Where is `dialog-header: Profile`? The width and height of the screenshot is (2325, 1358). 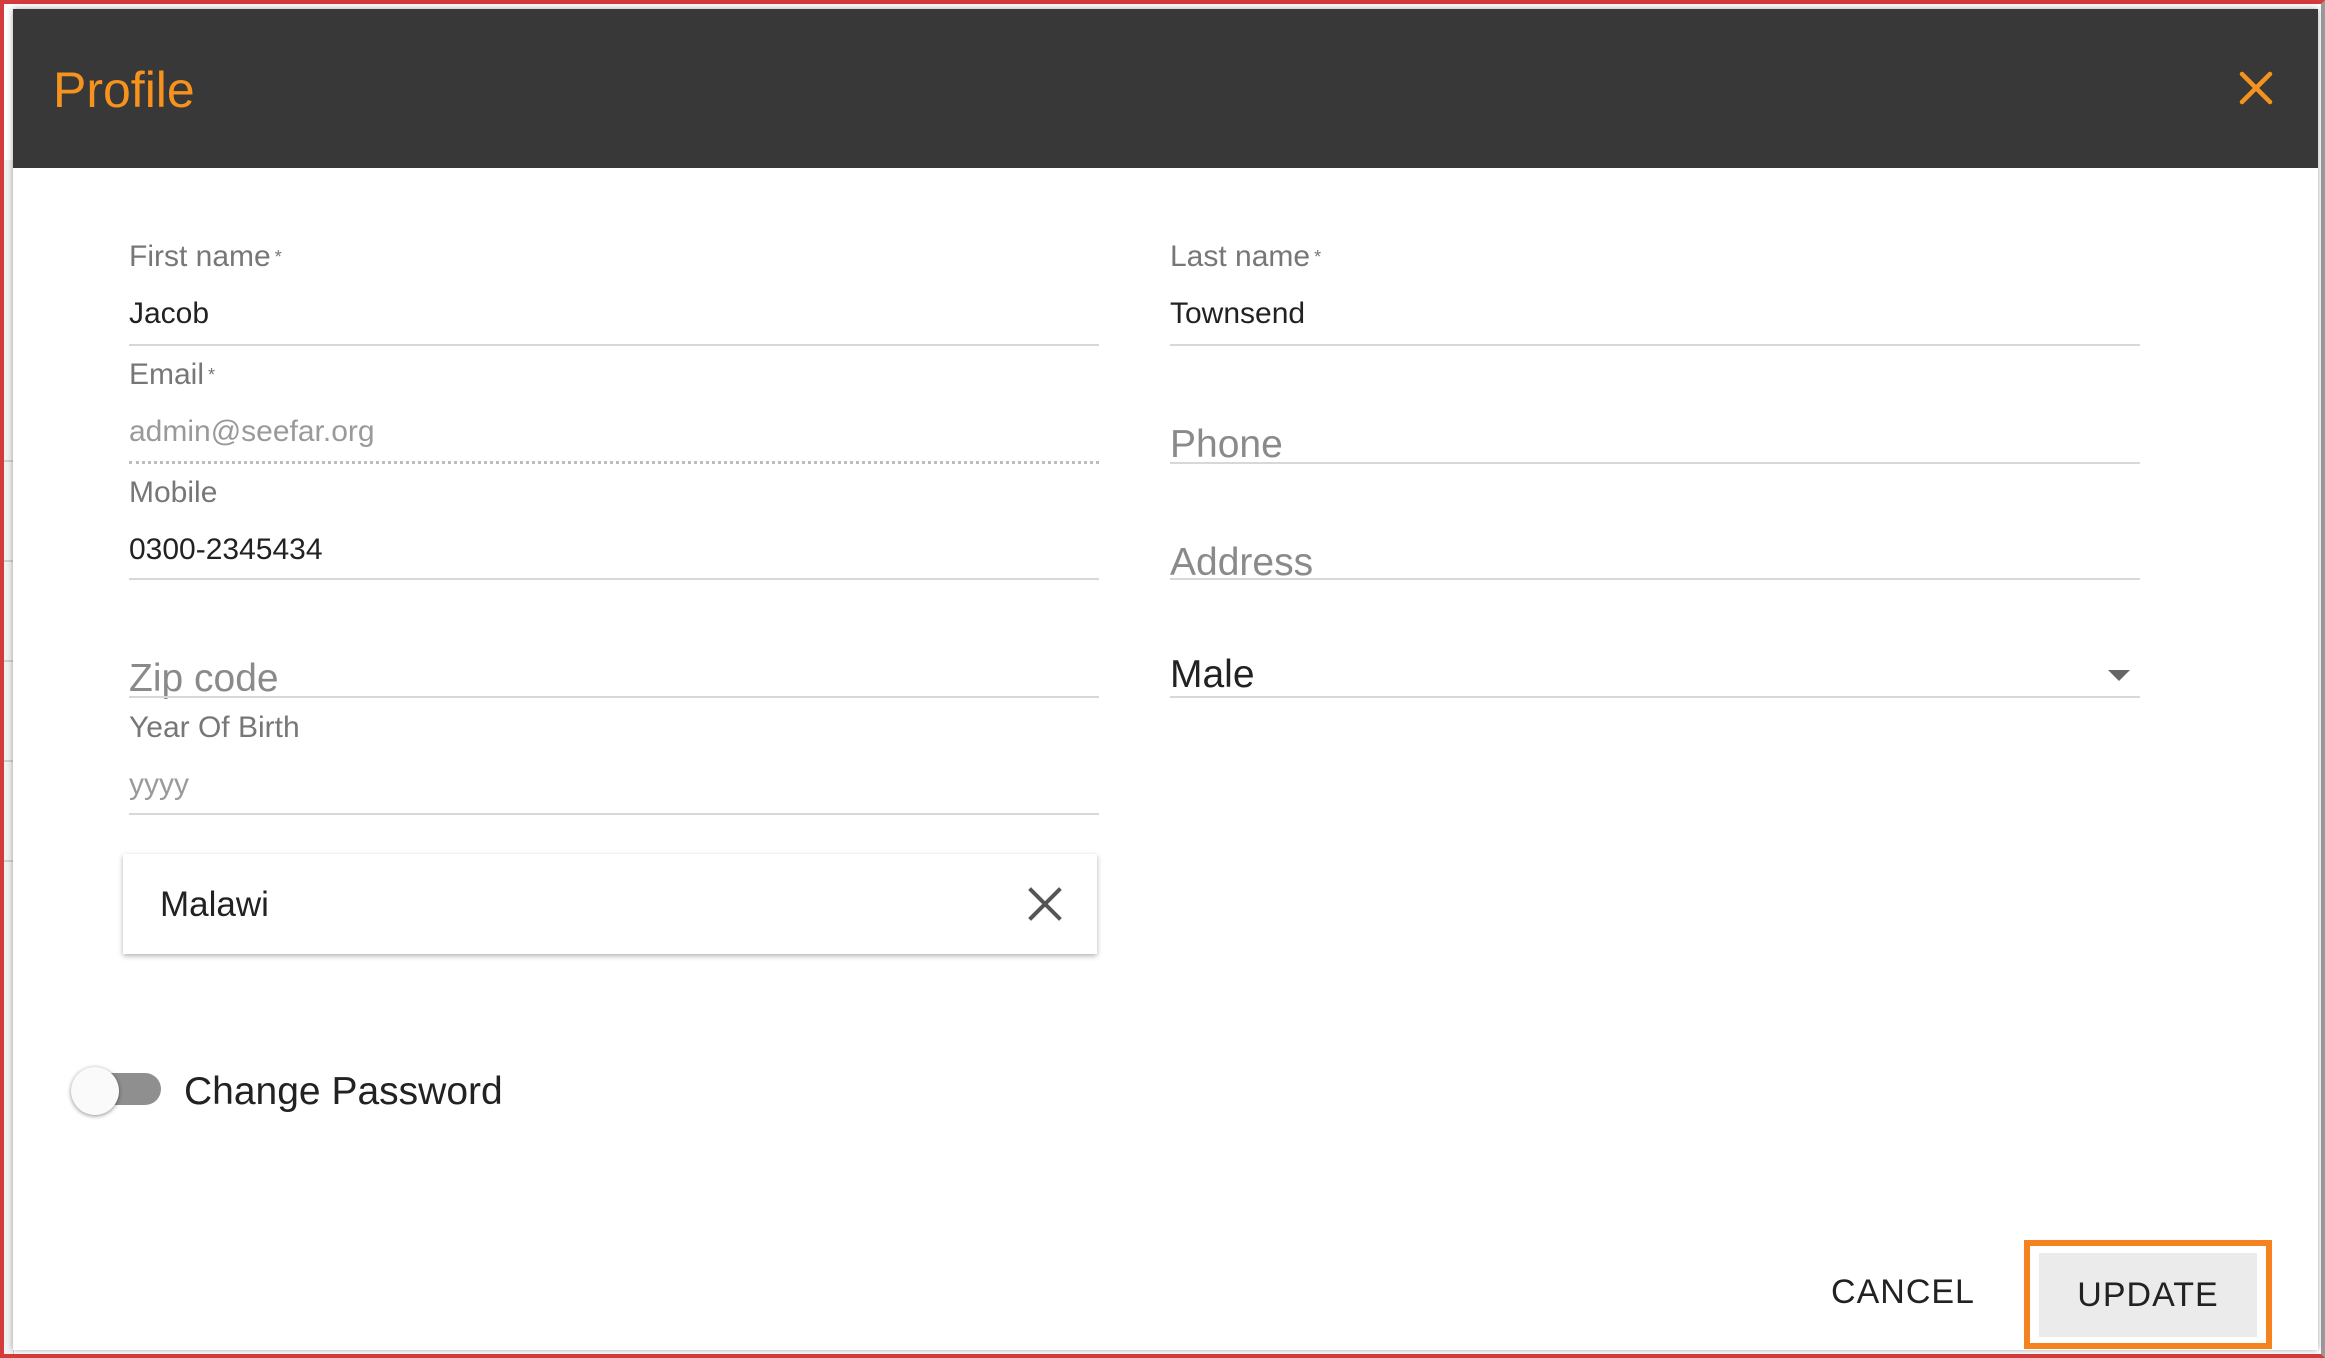 dialog-header: Profile is located at coordinates (1165, 88).